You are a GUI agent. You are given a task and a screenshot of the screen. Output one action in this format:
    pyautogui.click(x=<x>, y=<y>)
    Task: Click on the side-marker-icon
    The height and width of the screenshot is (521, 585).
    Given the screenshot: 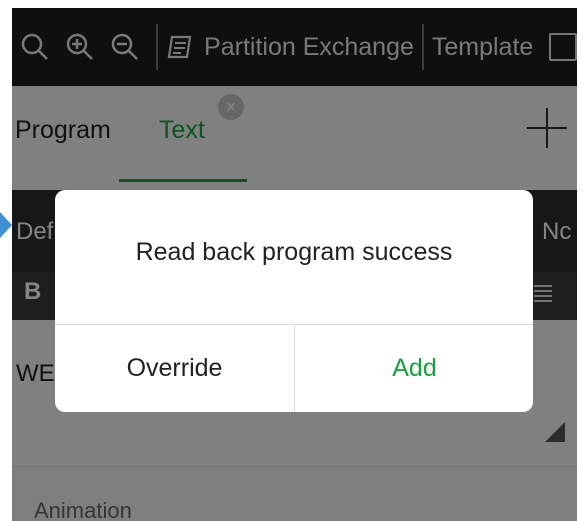 What is the action you would take?
    pyautogui.click(x=6, y=225)
    